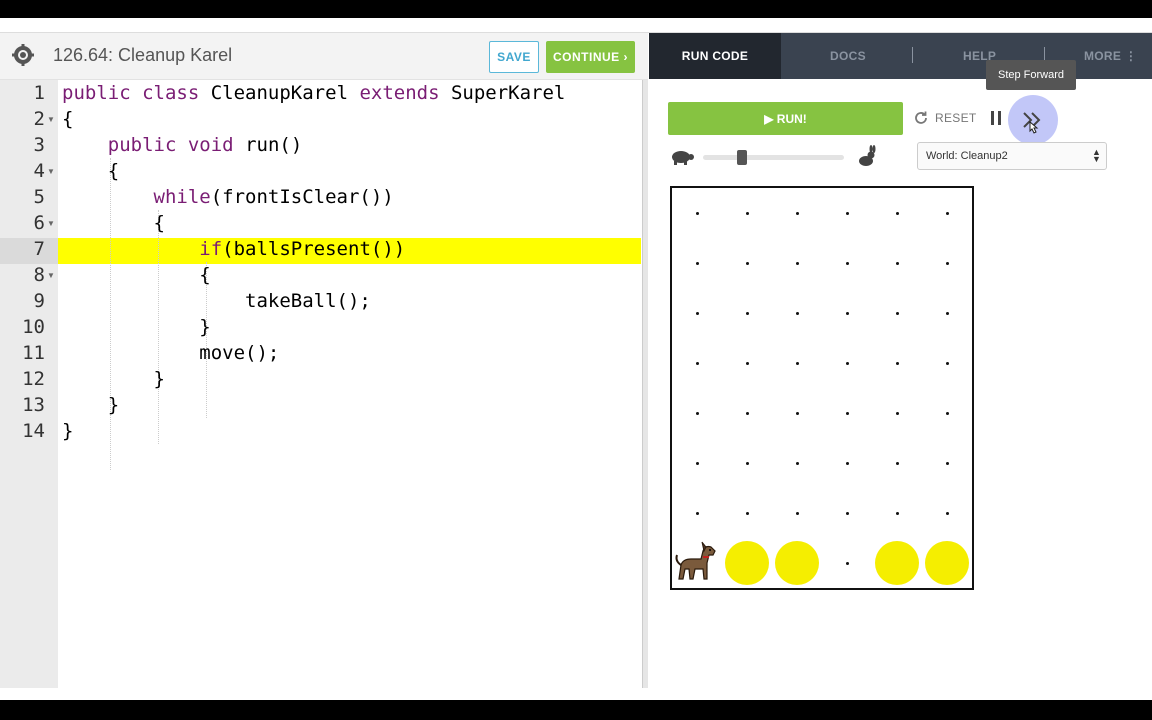 The image size is (1152, 720). What do you see at coordinates (921, 117) in the screenshot?
I see `refresh-icon` at bounding box center [921, 117].